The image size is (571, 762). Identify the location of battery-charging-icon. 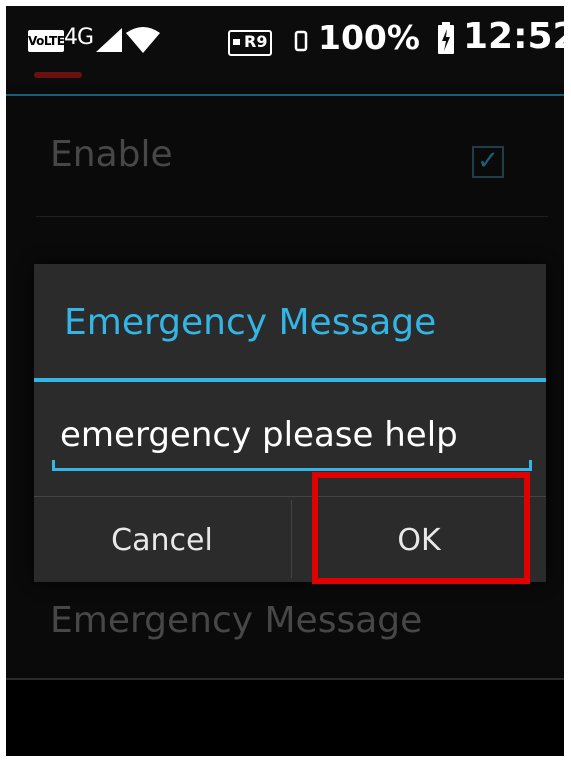
(446, 38).